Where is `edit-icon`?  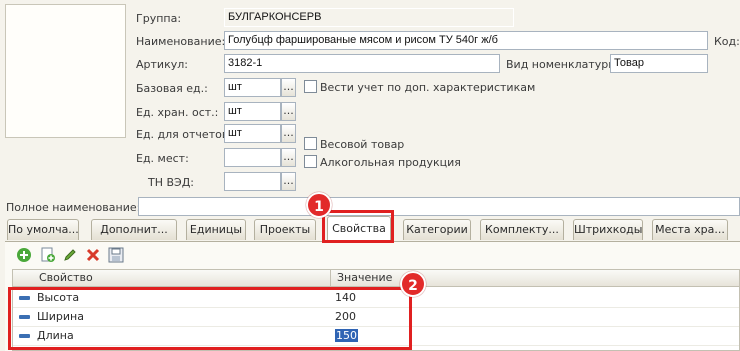
edit-icon is located at coordinates (70, 255).